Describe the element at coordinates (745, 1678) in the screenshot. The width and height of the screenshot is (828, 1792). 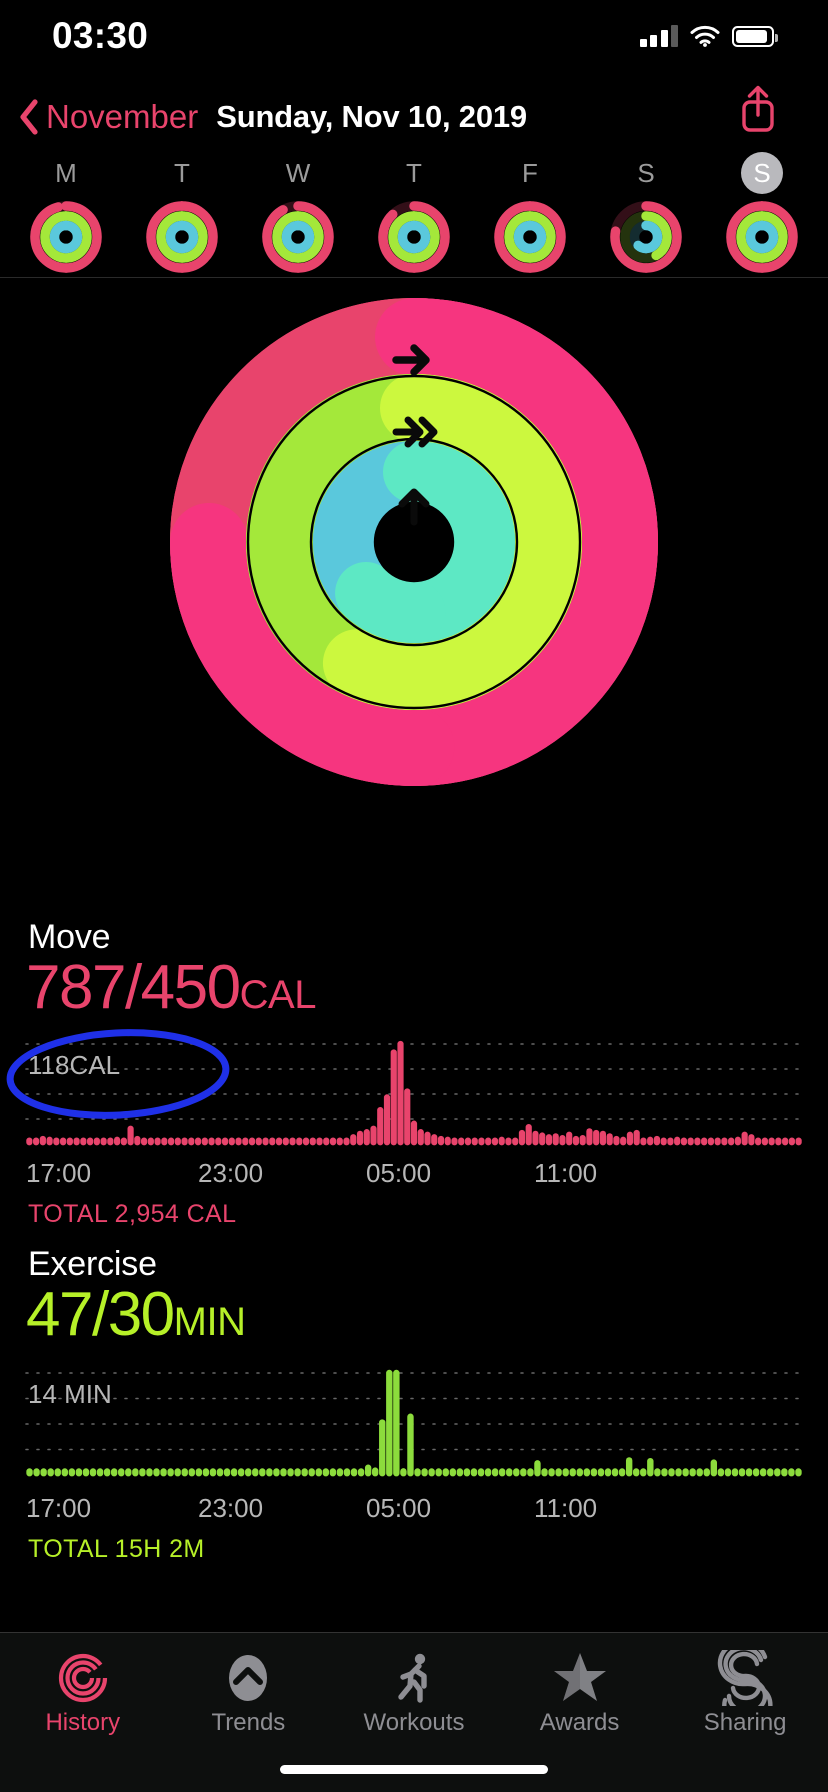
I see `sharing-spiral-icon` at that location.